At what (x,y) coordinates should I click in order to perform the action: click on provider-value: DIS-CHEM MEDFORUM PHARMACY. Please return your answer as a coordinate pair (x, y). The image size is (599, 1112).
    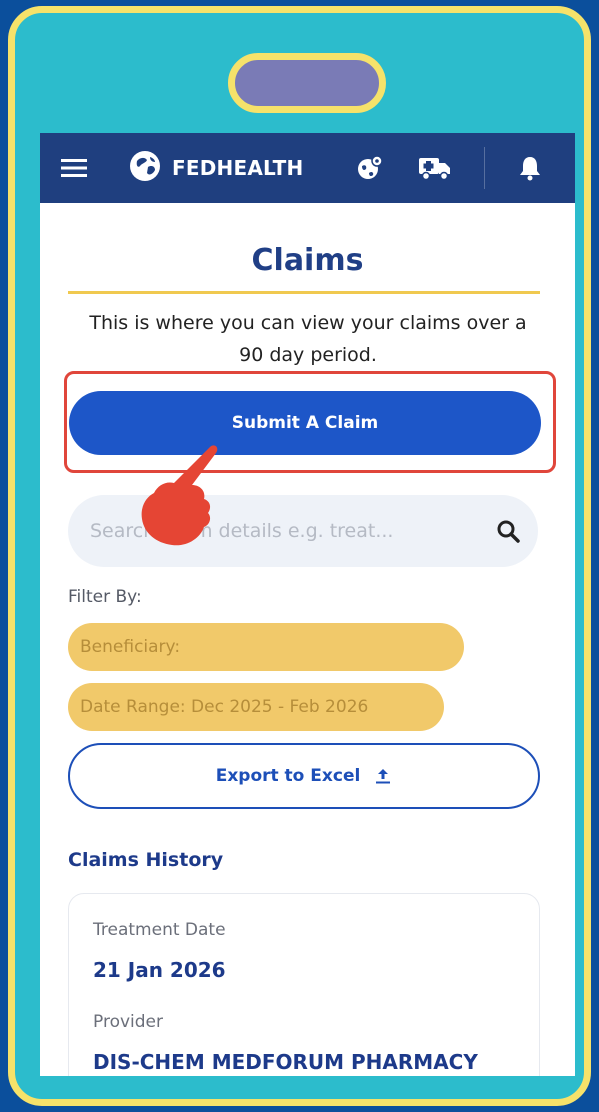
    Looking at the image, I should click on (285, 1062).